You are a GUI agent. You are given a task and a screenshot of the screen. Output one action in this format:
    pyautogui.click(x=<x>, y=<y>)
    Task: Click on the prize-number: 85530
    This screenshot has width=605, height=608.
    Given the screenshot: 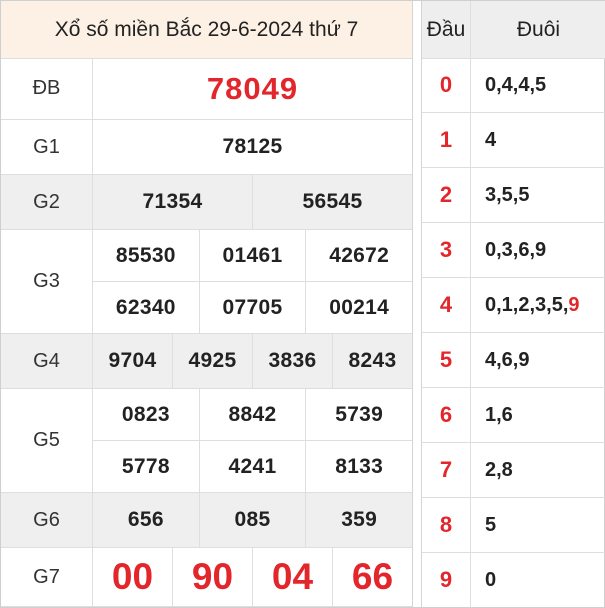 What is the action you would take?
    pyautogui.click(x=145, y=255)
    